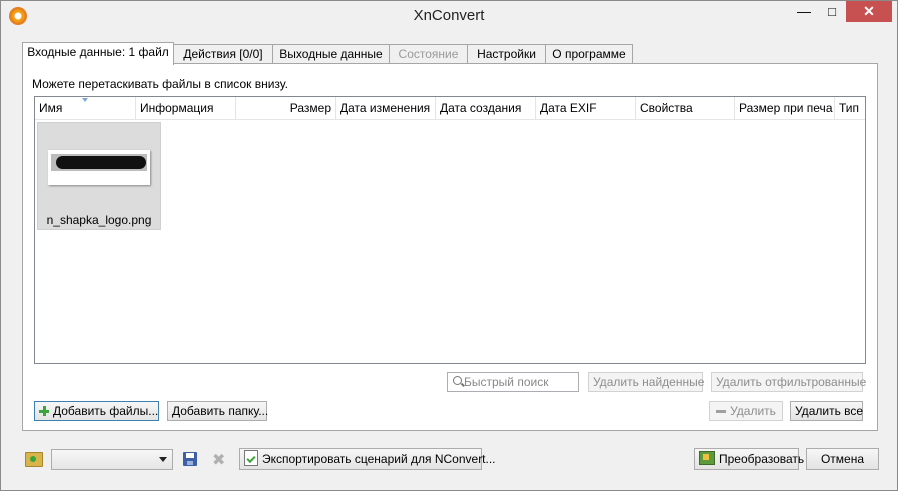 This screenshot has height=491, width=898. Describe the element at coordinates (85, 100) in the screenshot. I see `sort-indicator-icon` at that location.